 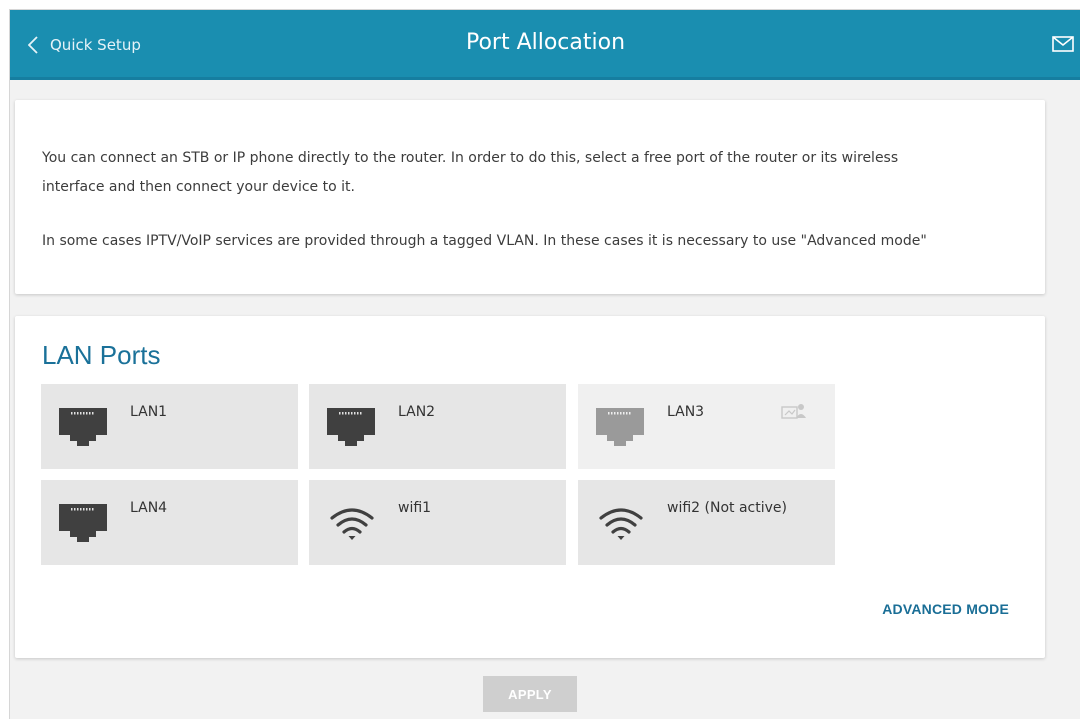 What do you see at coordinates (437, 426) in the screenshot?
I see `port-tile-lan2: LAN2` at bounding box center [437, 426].